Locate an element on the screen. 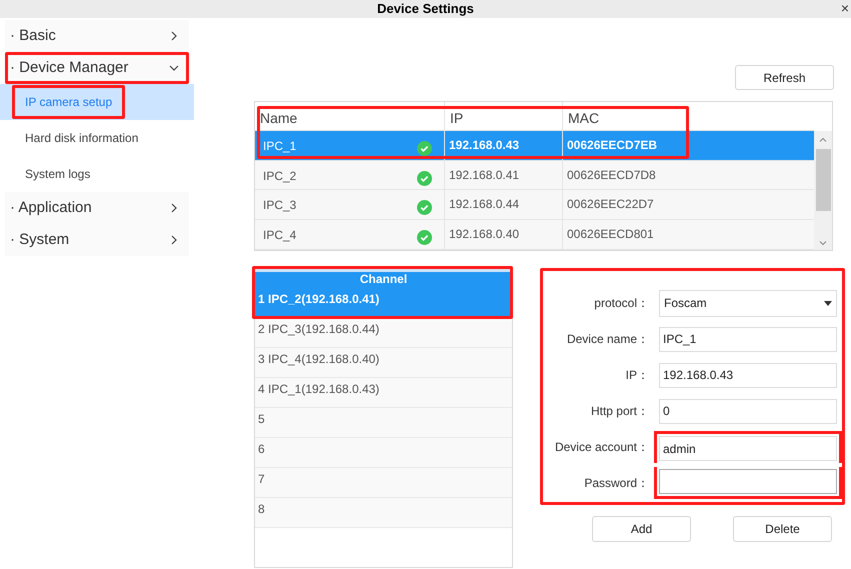  table-cell-text: 00626EECD7D8 is located at coordinates (611, 175).